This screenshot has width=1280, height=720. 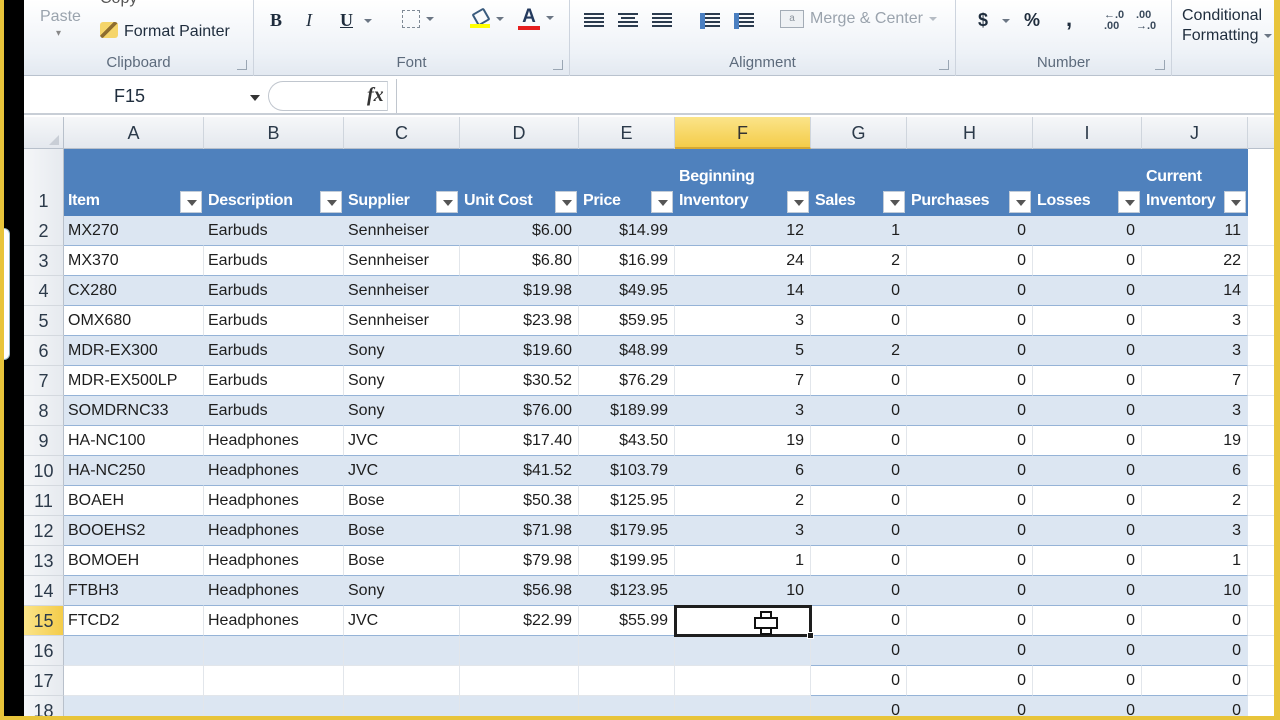 I want to click on cell-k11, so click(x=1261, y=501).